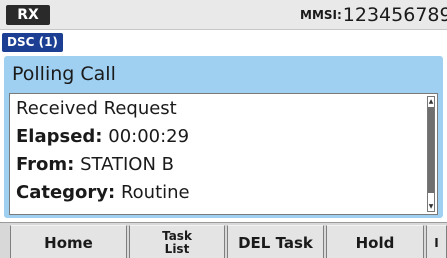 This screenshot has height=258, width=447. Describe the element at coordinates (394, 15) in the screenshot. I see `mmsi-value: 123456789` at that location.